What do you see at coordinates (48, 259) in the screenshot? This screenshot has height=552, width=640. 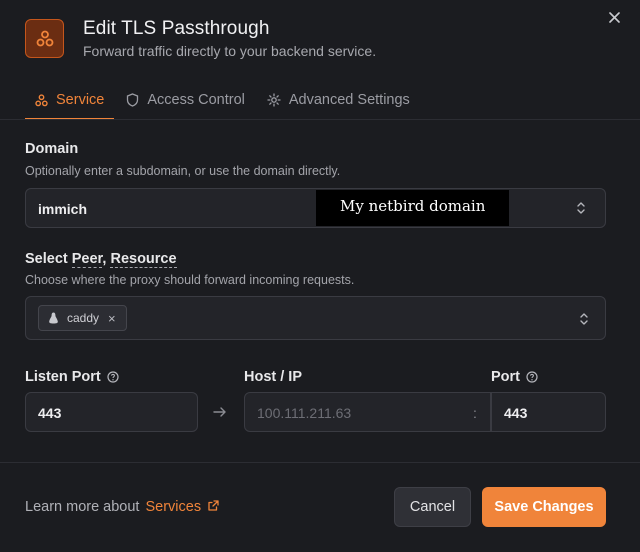 I see `label-prefix: Select` at bounding box center [48, 259].